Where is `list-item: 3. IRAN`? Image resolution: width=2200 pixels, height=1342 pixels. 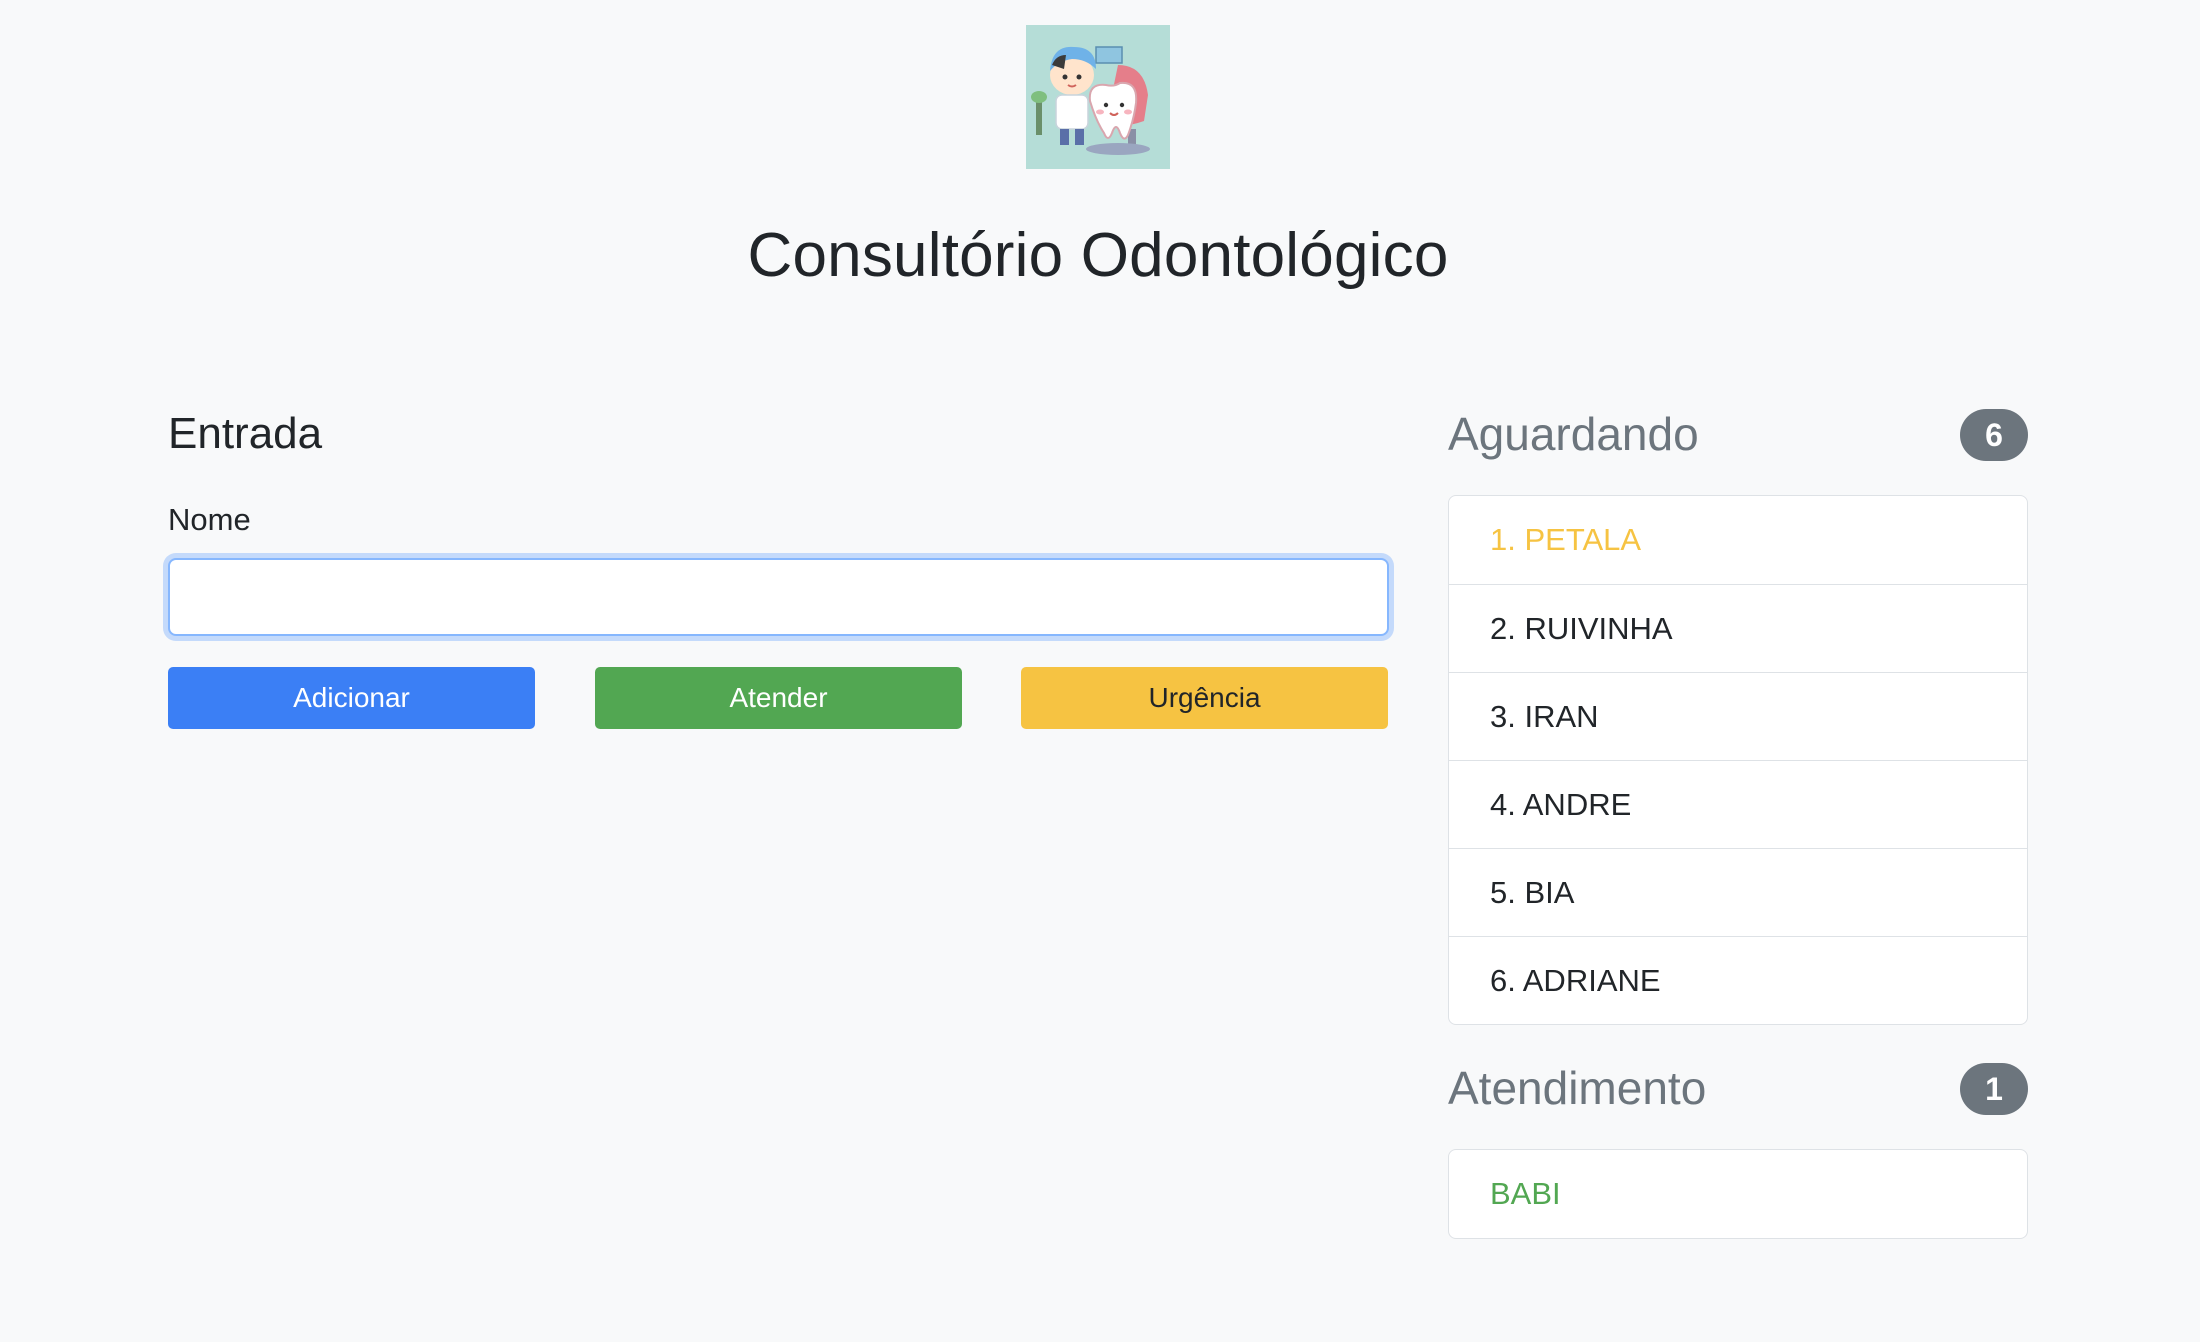 list-item: 3. IRAN is located at coordinates (1738, 716).